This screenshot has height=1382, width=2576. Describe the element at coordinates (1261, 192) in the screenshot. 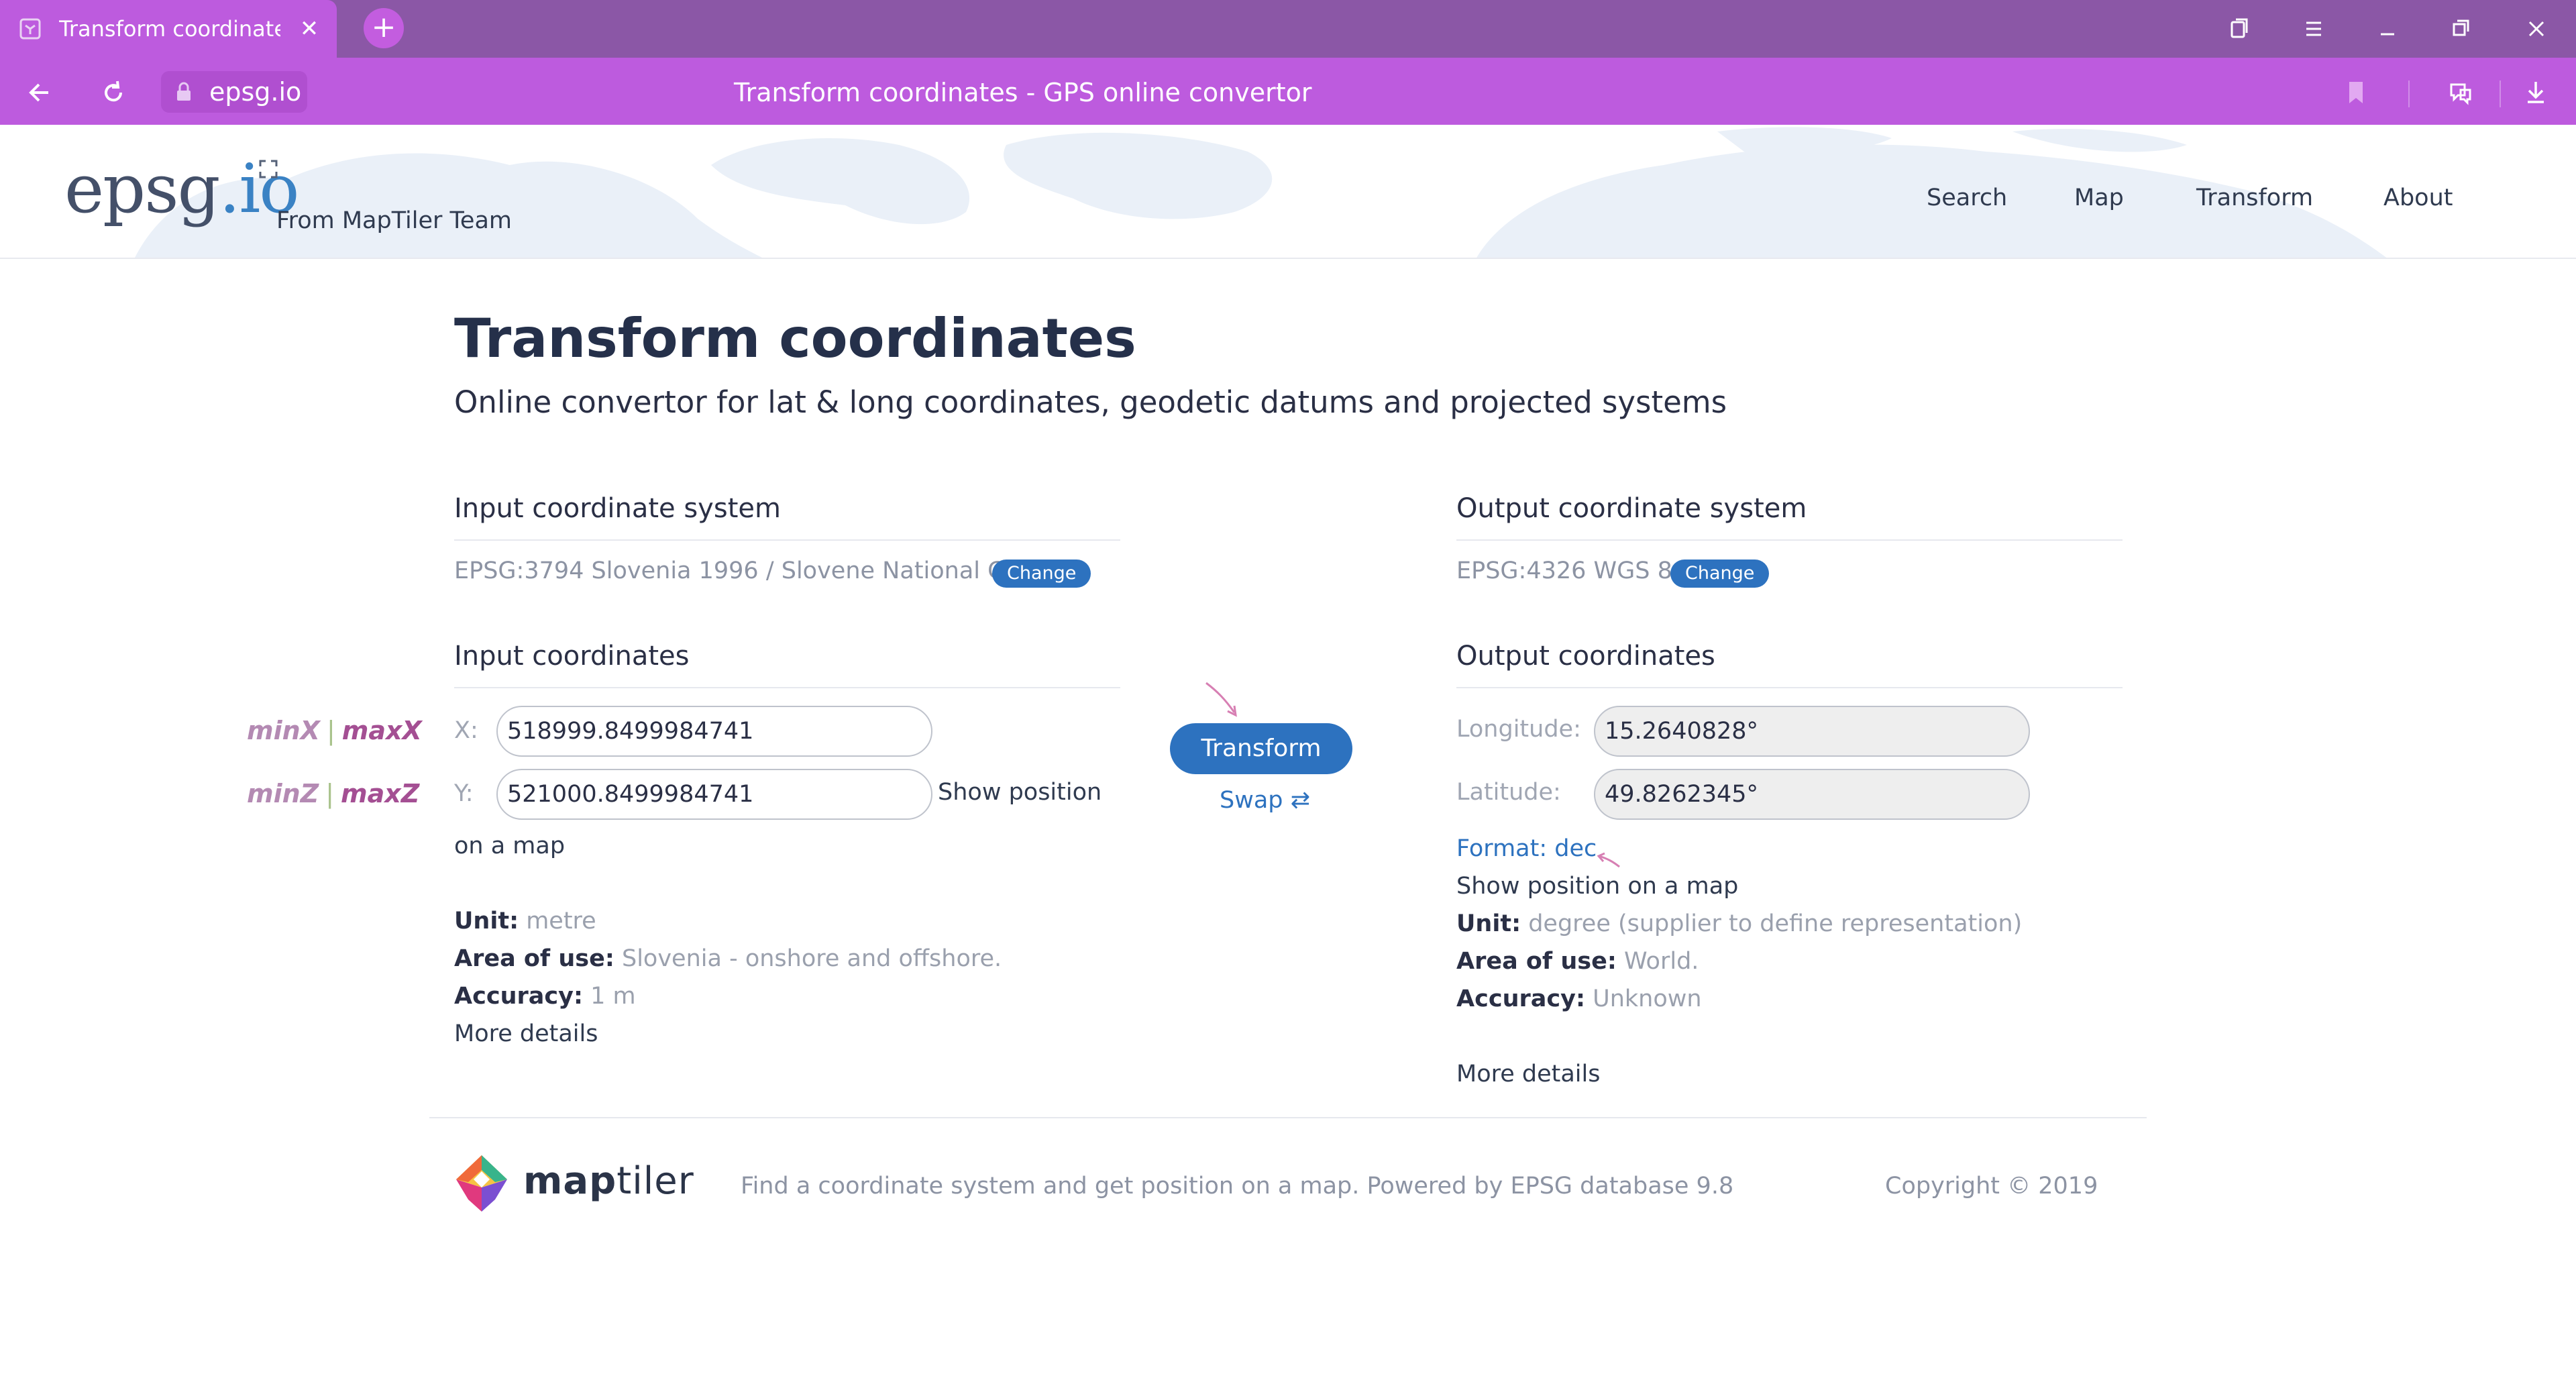

I see `world-map-background` at that location.